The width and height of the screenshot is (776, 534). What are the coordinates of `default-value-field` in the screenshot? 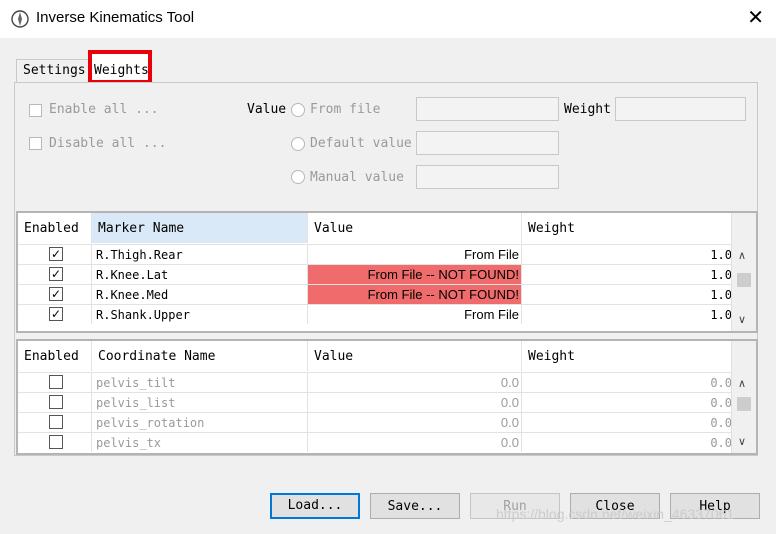 It's located at (487, 143).